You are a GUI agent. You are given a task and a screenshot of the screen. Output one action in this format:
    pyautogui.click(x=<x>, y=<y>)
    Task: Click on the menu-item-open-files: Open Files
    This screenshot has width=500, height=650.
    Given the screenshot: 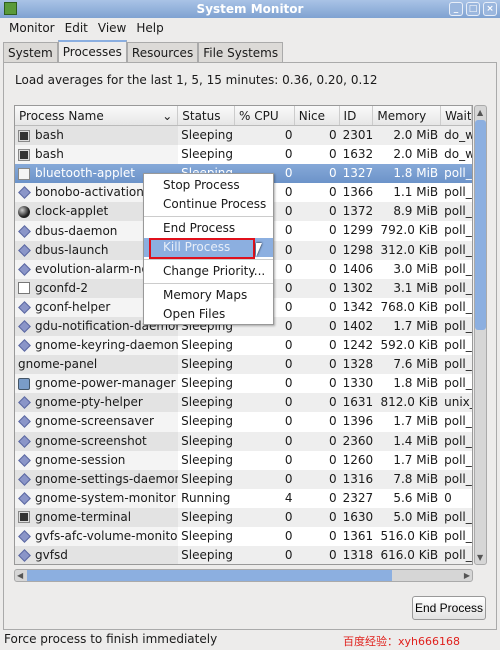 What is the action you would take?
    pyautogui.click(x=208, y=314)
    